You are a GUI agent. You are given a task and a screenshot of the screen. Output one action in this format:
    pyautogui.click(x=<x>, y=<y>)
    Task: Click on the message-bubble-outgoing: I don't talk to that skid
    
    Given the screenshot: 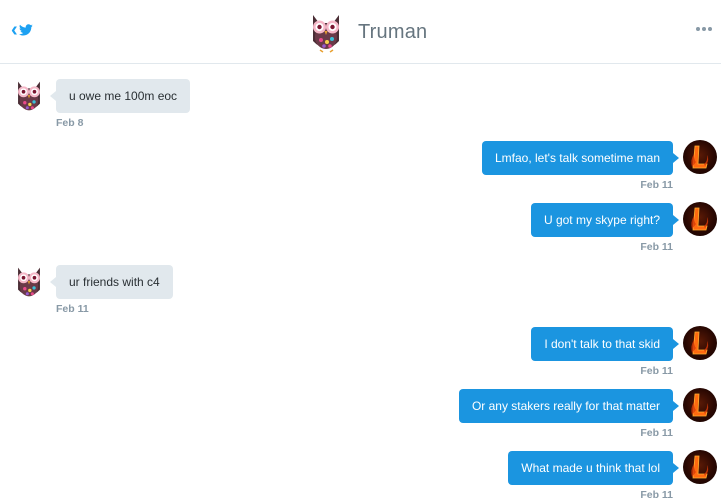 What is the action you would take?
    pyautogui.click(x=605, y=344)
    